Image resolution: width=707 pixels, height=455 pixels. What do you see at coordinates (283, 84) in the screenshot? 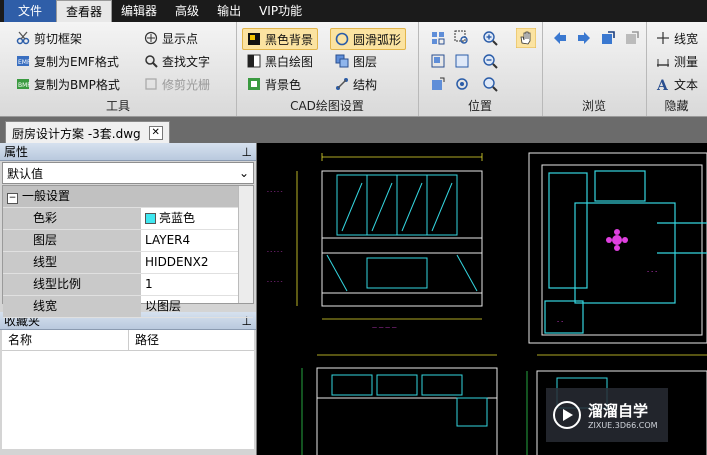
I see `background-color-label: 背景色` at bounding box center [283, 84].